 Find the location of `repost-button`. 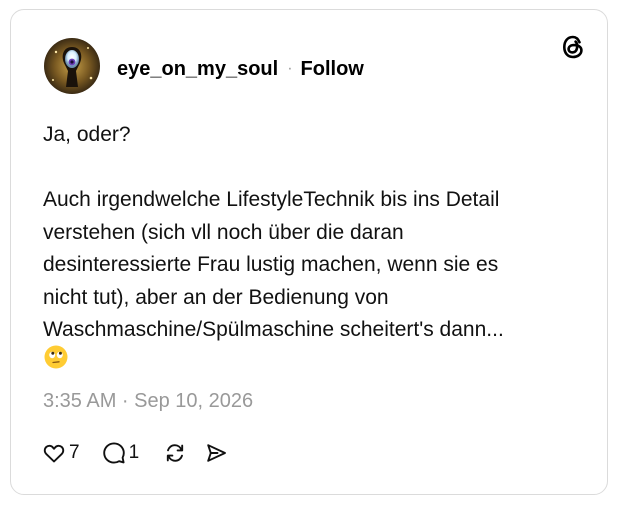

repost-button is located at coordinates (175, 453).